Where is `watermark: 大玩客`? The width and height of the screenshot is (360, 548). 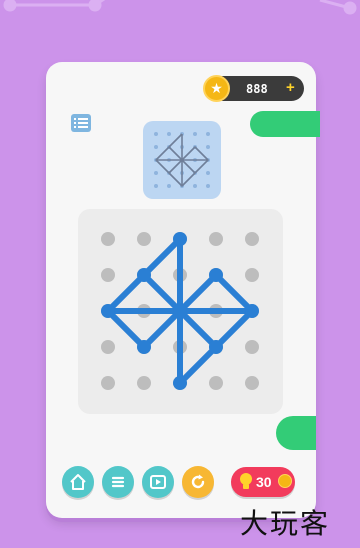
watermark: 大玩客 is located at coordinates (285, 523).